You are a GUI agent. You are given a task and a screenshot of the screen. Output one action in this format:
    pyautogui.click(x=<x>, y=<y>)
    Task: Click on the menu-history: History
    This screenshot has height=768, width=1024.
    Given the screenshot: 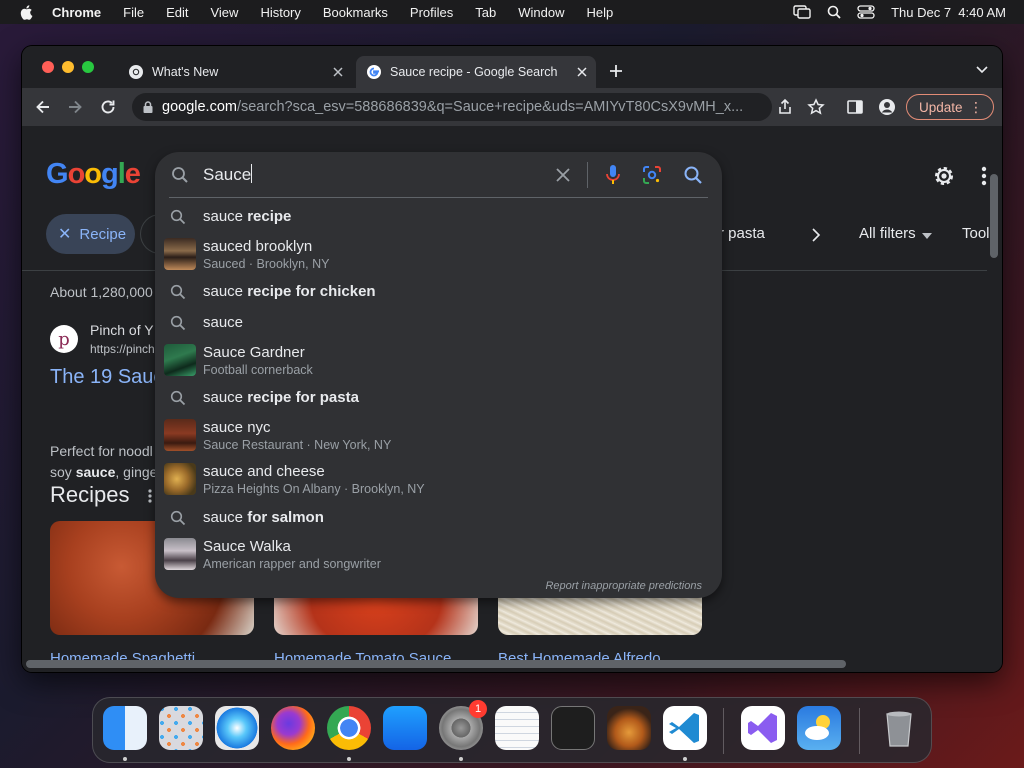 What is the action you would take?
    pyautogui.click(x=280, y=12)
    